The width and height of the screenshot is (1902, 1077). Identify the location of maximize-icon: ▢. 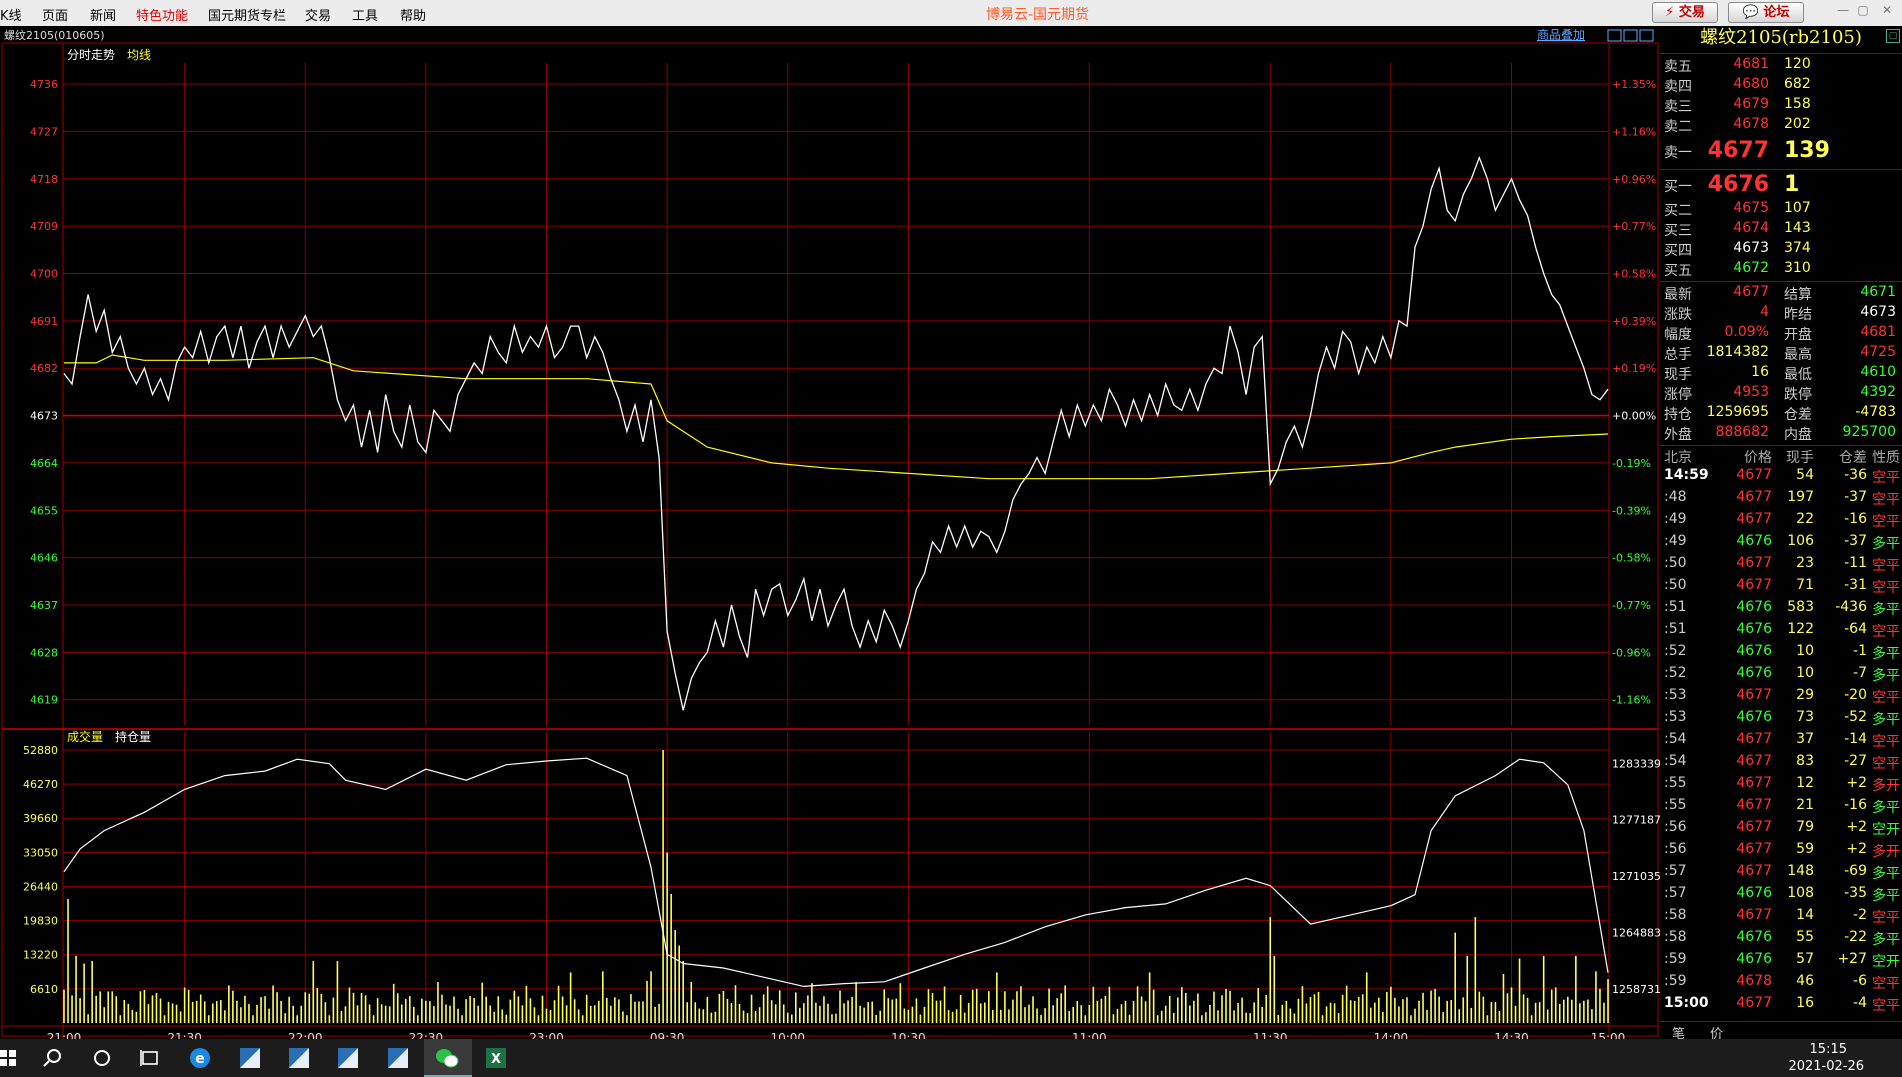
(1863, 10).